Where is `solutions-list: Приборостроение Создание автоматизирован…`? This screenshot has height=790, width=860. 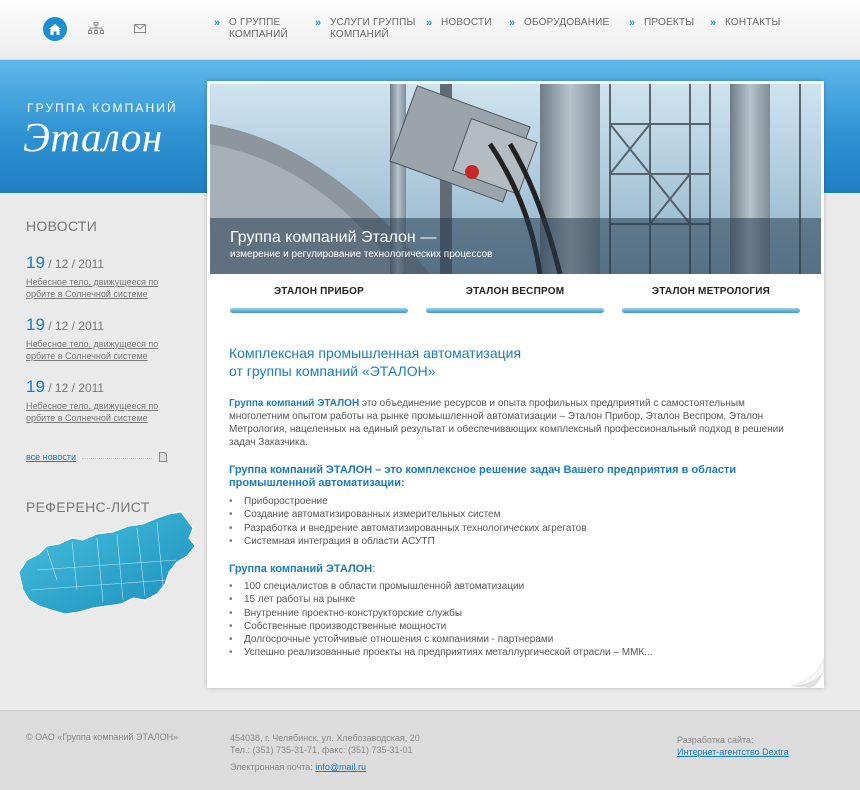
solutions-list: Приборостроение Создание автоматизирован… is located at coordinates (408, 521).